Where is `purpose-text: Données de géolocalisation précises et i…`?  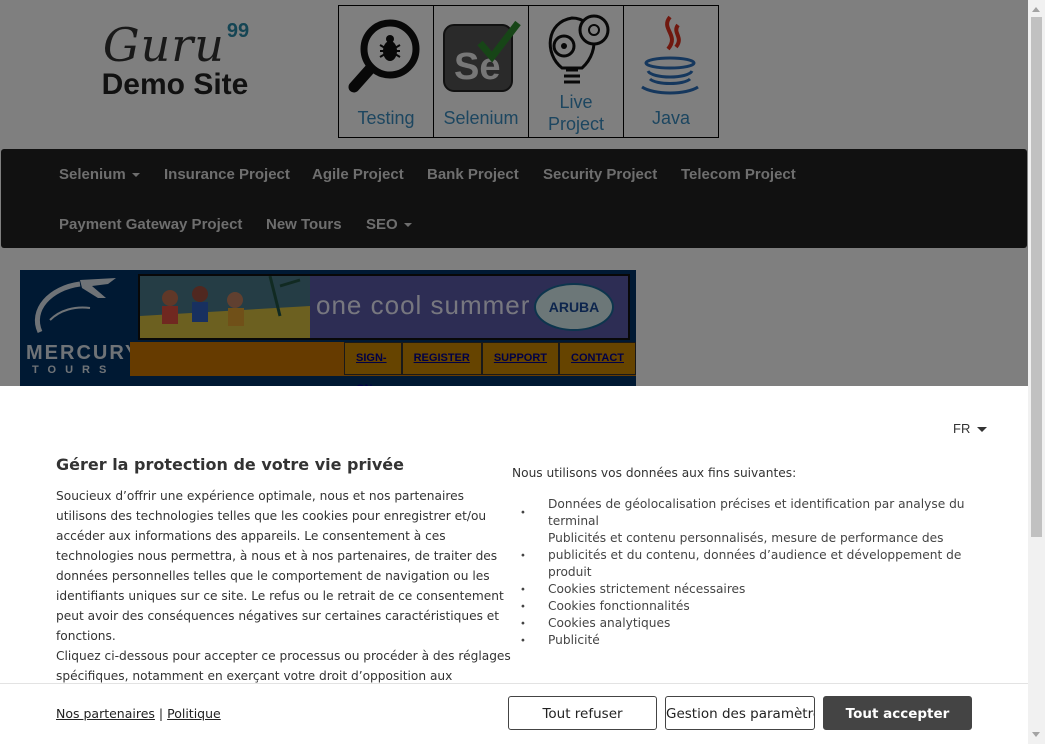 purpose-text: Données de géolocalisation précises et i… is located at coordinates (756, 512).